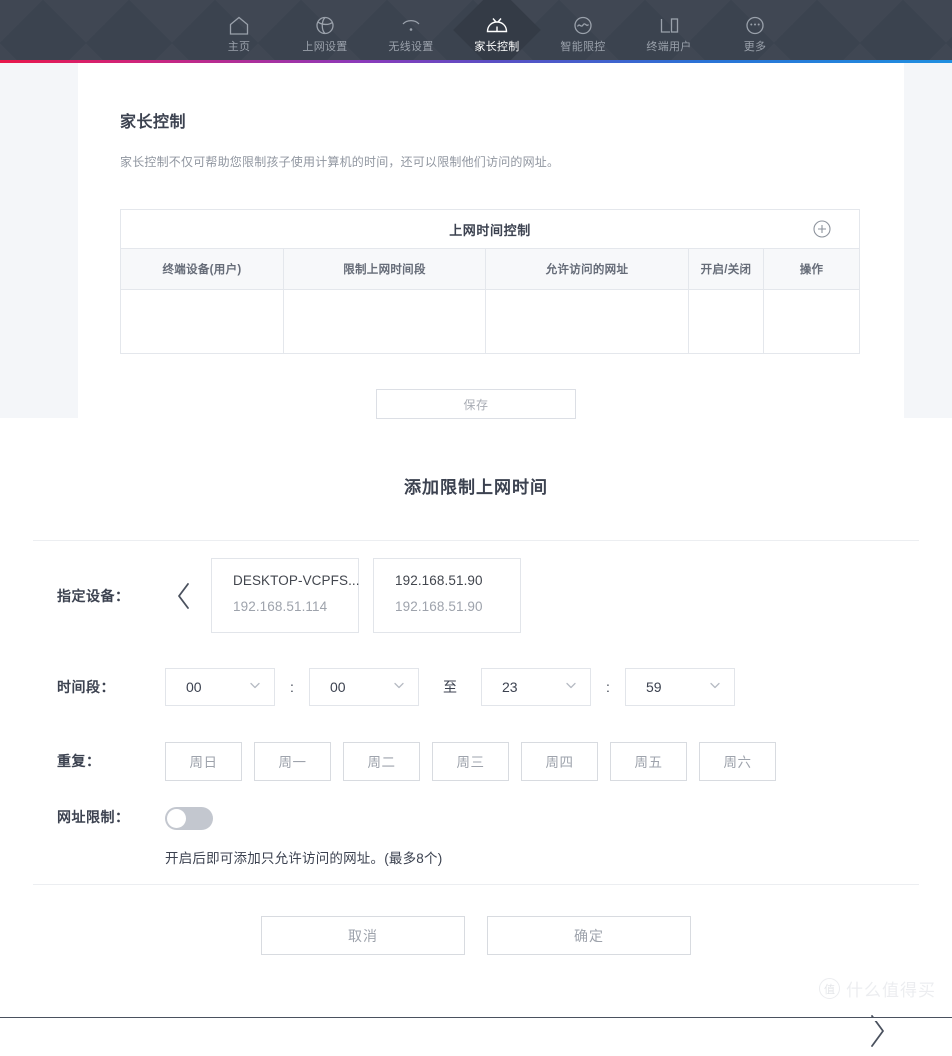 This screenshot has height=1056, width=952. Describe the element at coordinates (39, 240) in the screenshot. I see `left-rail` at that location.